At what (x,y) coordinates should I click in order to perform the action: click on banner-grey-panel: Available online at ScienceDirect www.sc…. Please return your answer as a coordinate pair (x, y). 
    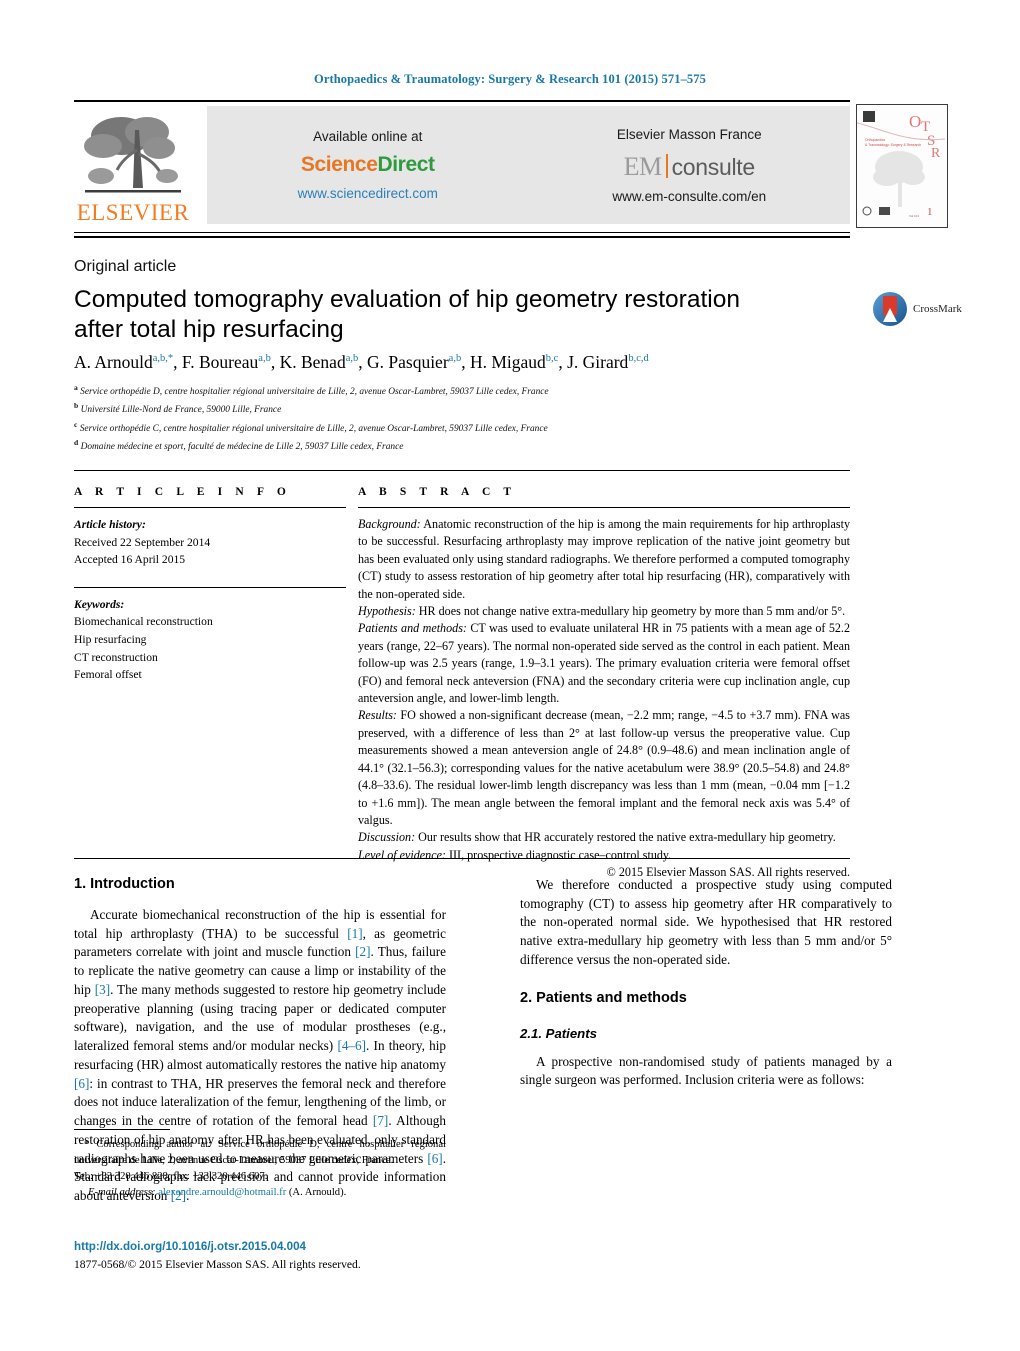
    Looking at the image, I should click on (528, 165).